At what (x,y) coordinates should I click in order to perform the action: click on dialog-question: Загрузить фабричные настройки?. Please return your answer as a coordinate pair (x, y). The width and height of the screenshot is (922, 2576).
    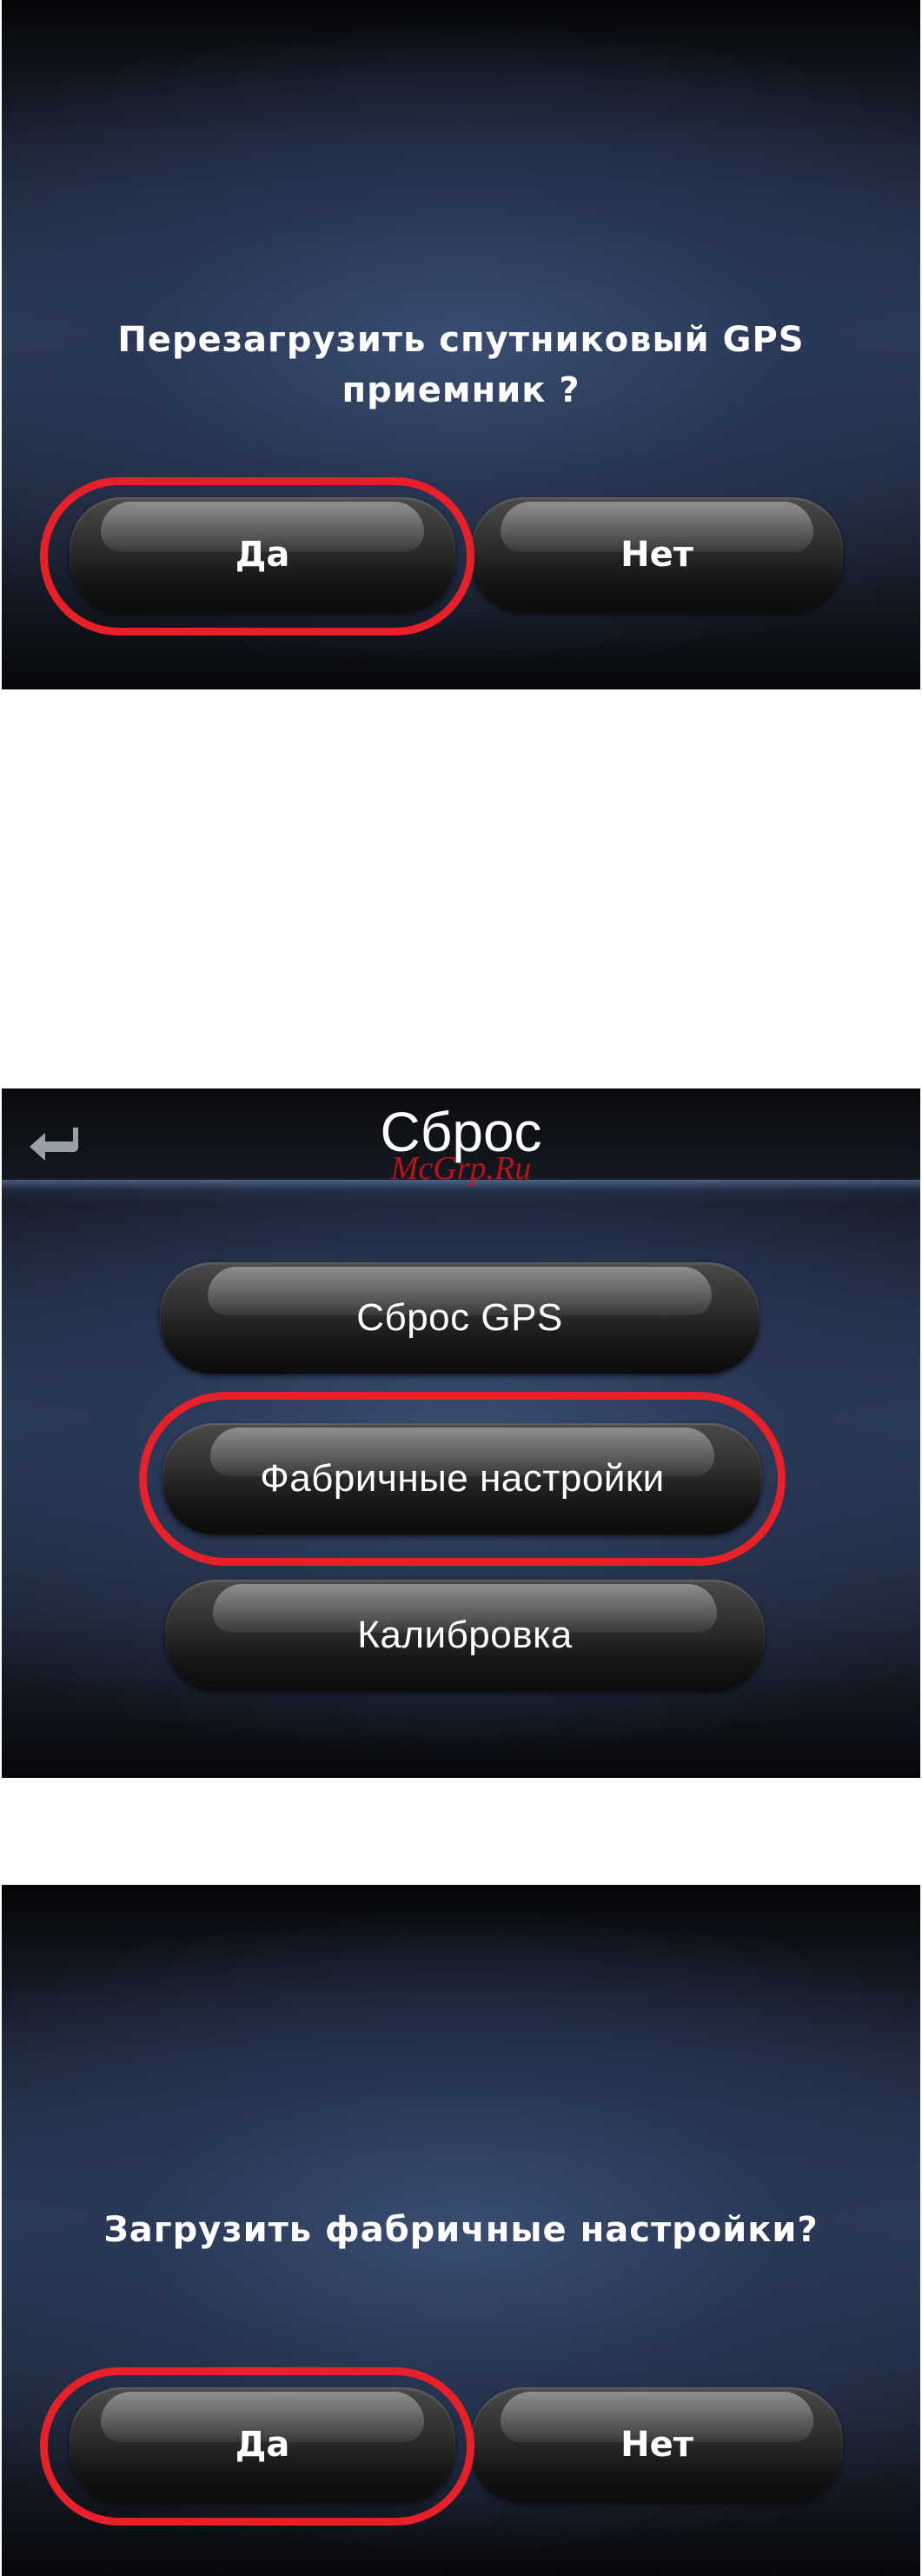
    Looking at the image, I should click on (461, 2230).